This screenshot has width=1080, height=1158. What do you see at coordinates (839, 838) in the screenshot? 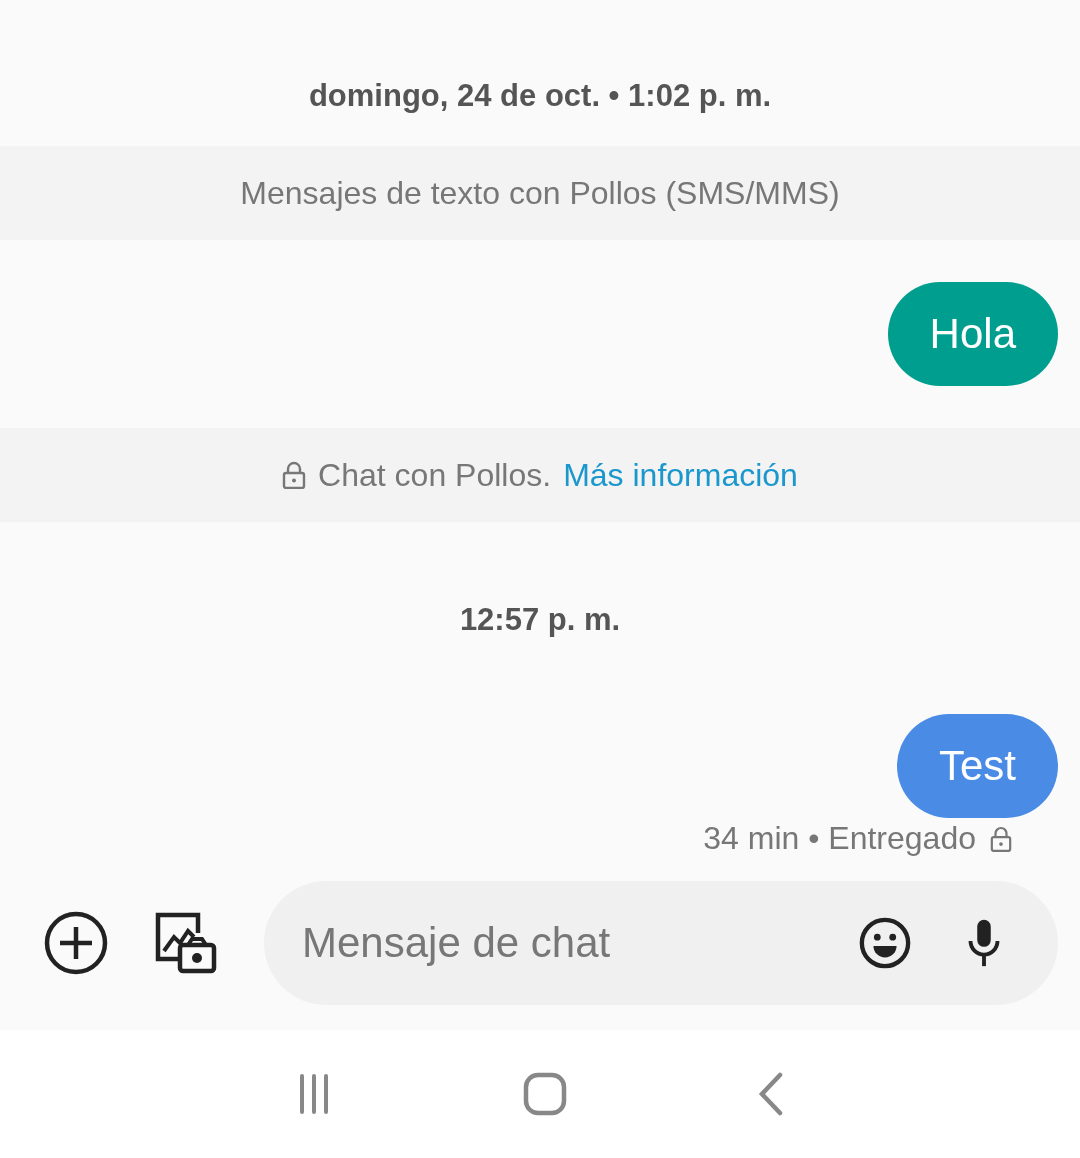
I see `delivery-status: 34 min • Entregado` at bounding box center [839, 838].